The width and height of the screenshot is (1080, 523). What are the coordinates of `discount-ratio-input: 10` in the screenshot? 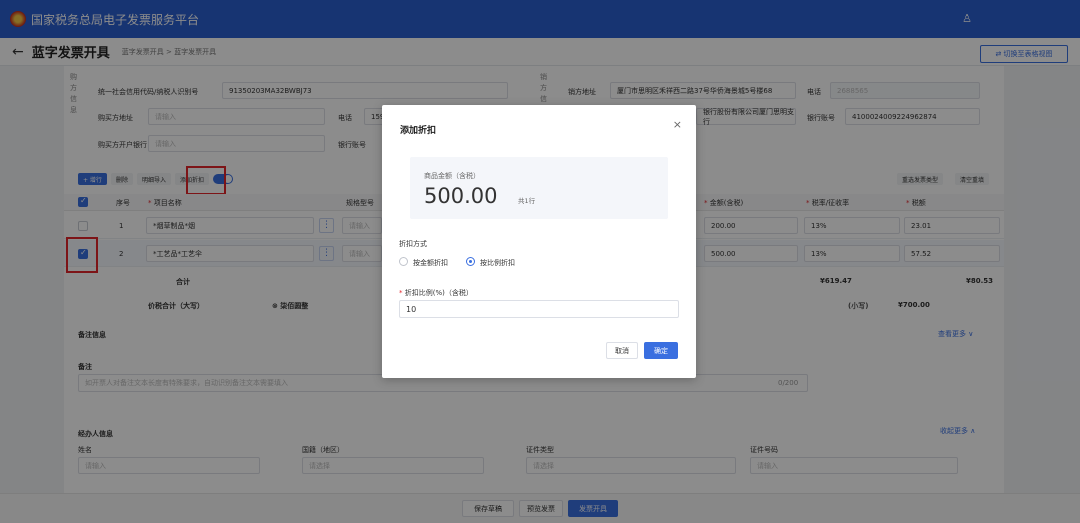 It's located at (539, 309).